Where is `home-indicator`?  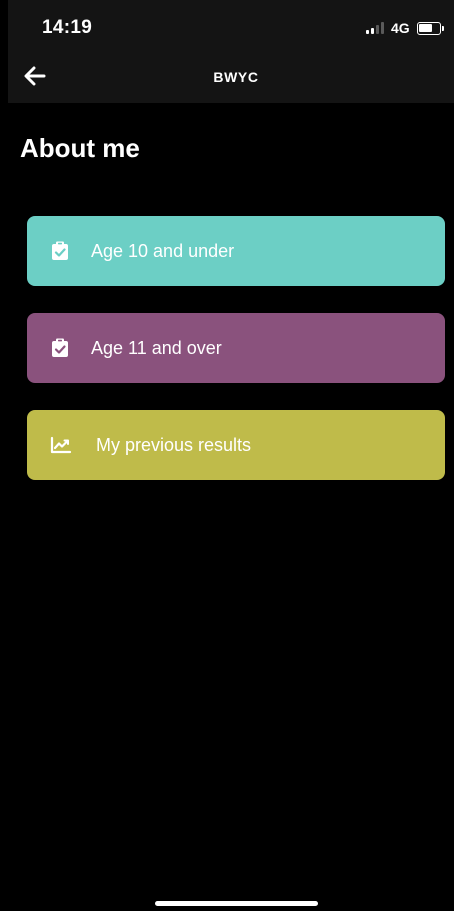
home-indicator is located at coordinates (236, 903).